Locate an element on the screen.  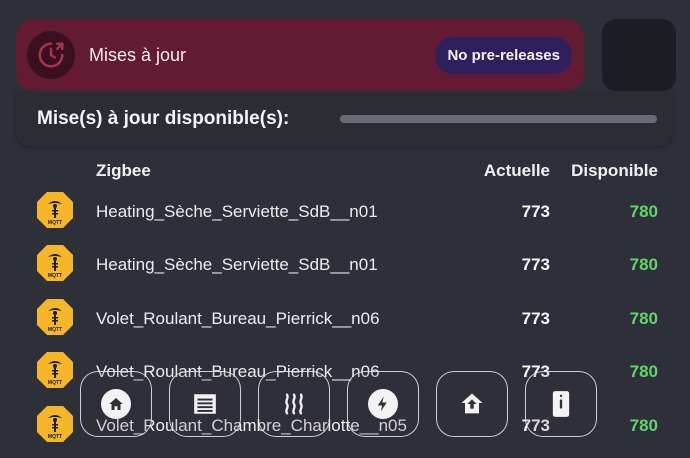
dock-energy-button is located at coordinates (383, 404).